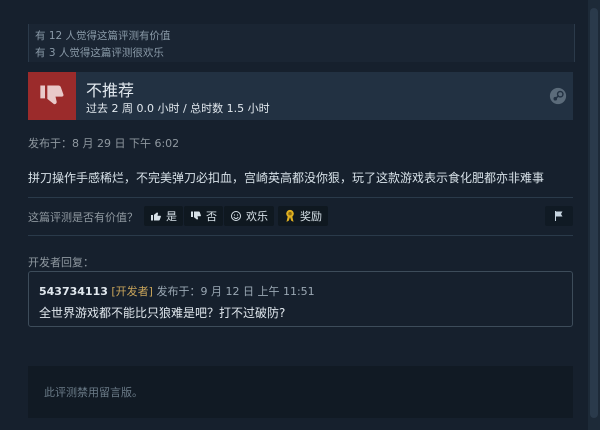 The width and height of the screenshot is (600, 430). I want to click on steam-icon, so click(558, 96).